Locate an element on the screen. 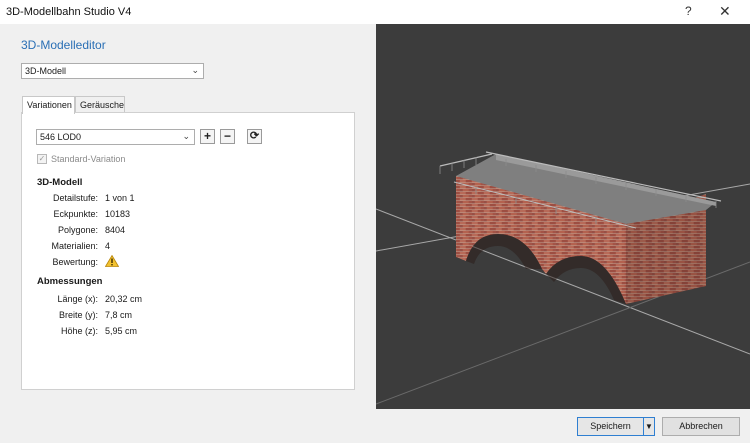  materials-label: Materialien: is located at coordinates (74, 246).